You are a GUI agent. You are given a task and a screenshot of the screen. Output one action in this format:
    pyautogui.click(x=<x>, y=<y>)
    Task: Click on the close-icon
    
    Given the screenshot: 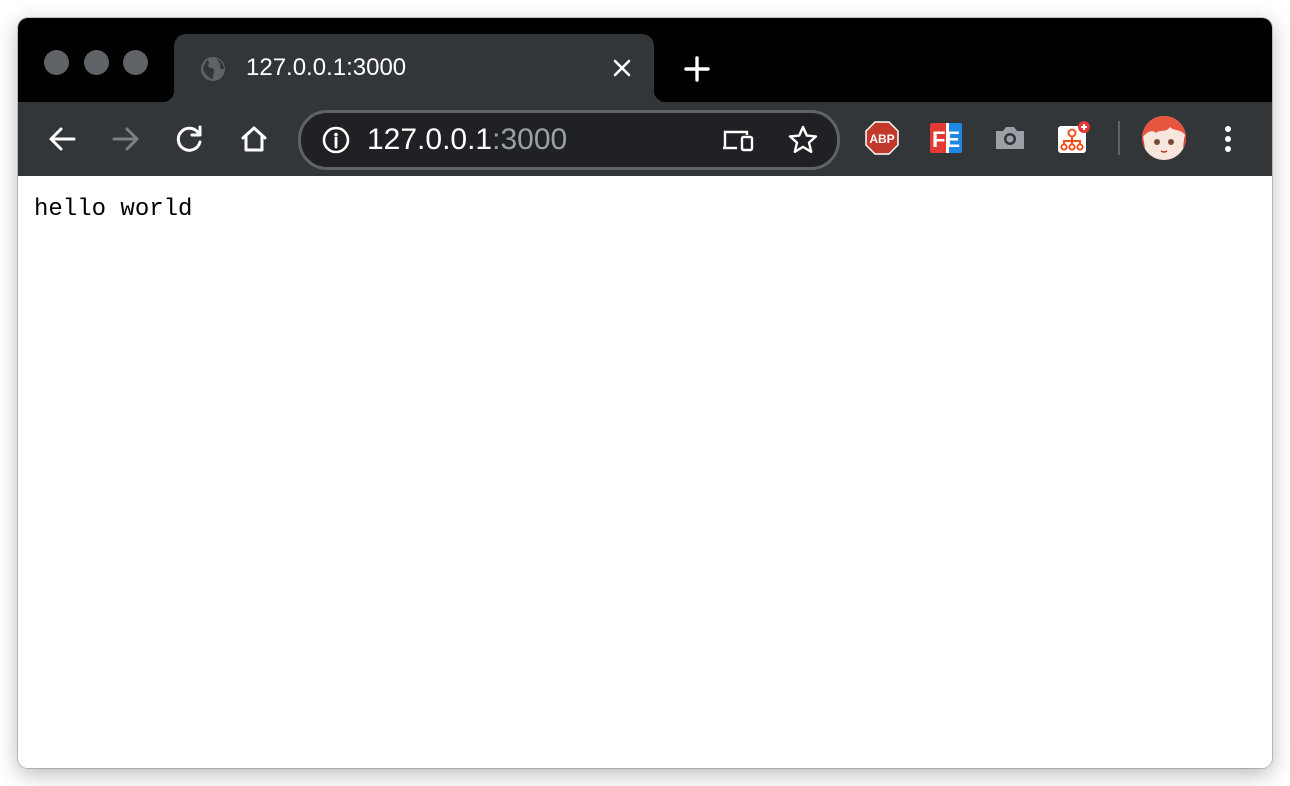 What is the action you would take?
    pyautogui.click(x=622, y=68)
    